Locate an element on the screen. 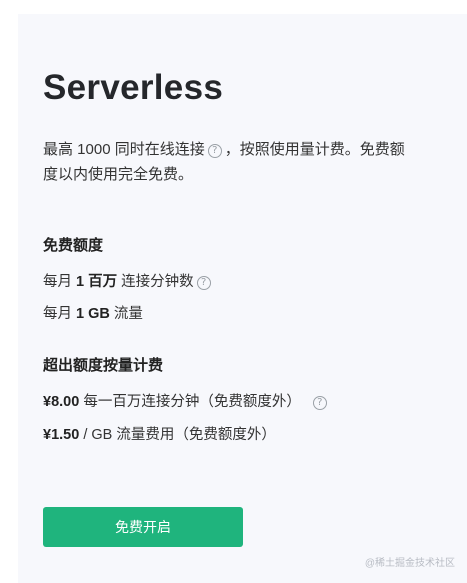 The image size is (467, 583). overage-row1-text: 每一百万连接分钟（免费额度外） is located at coordinates (190, 402).